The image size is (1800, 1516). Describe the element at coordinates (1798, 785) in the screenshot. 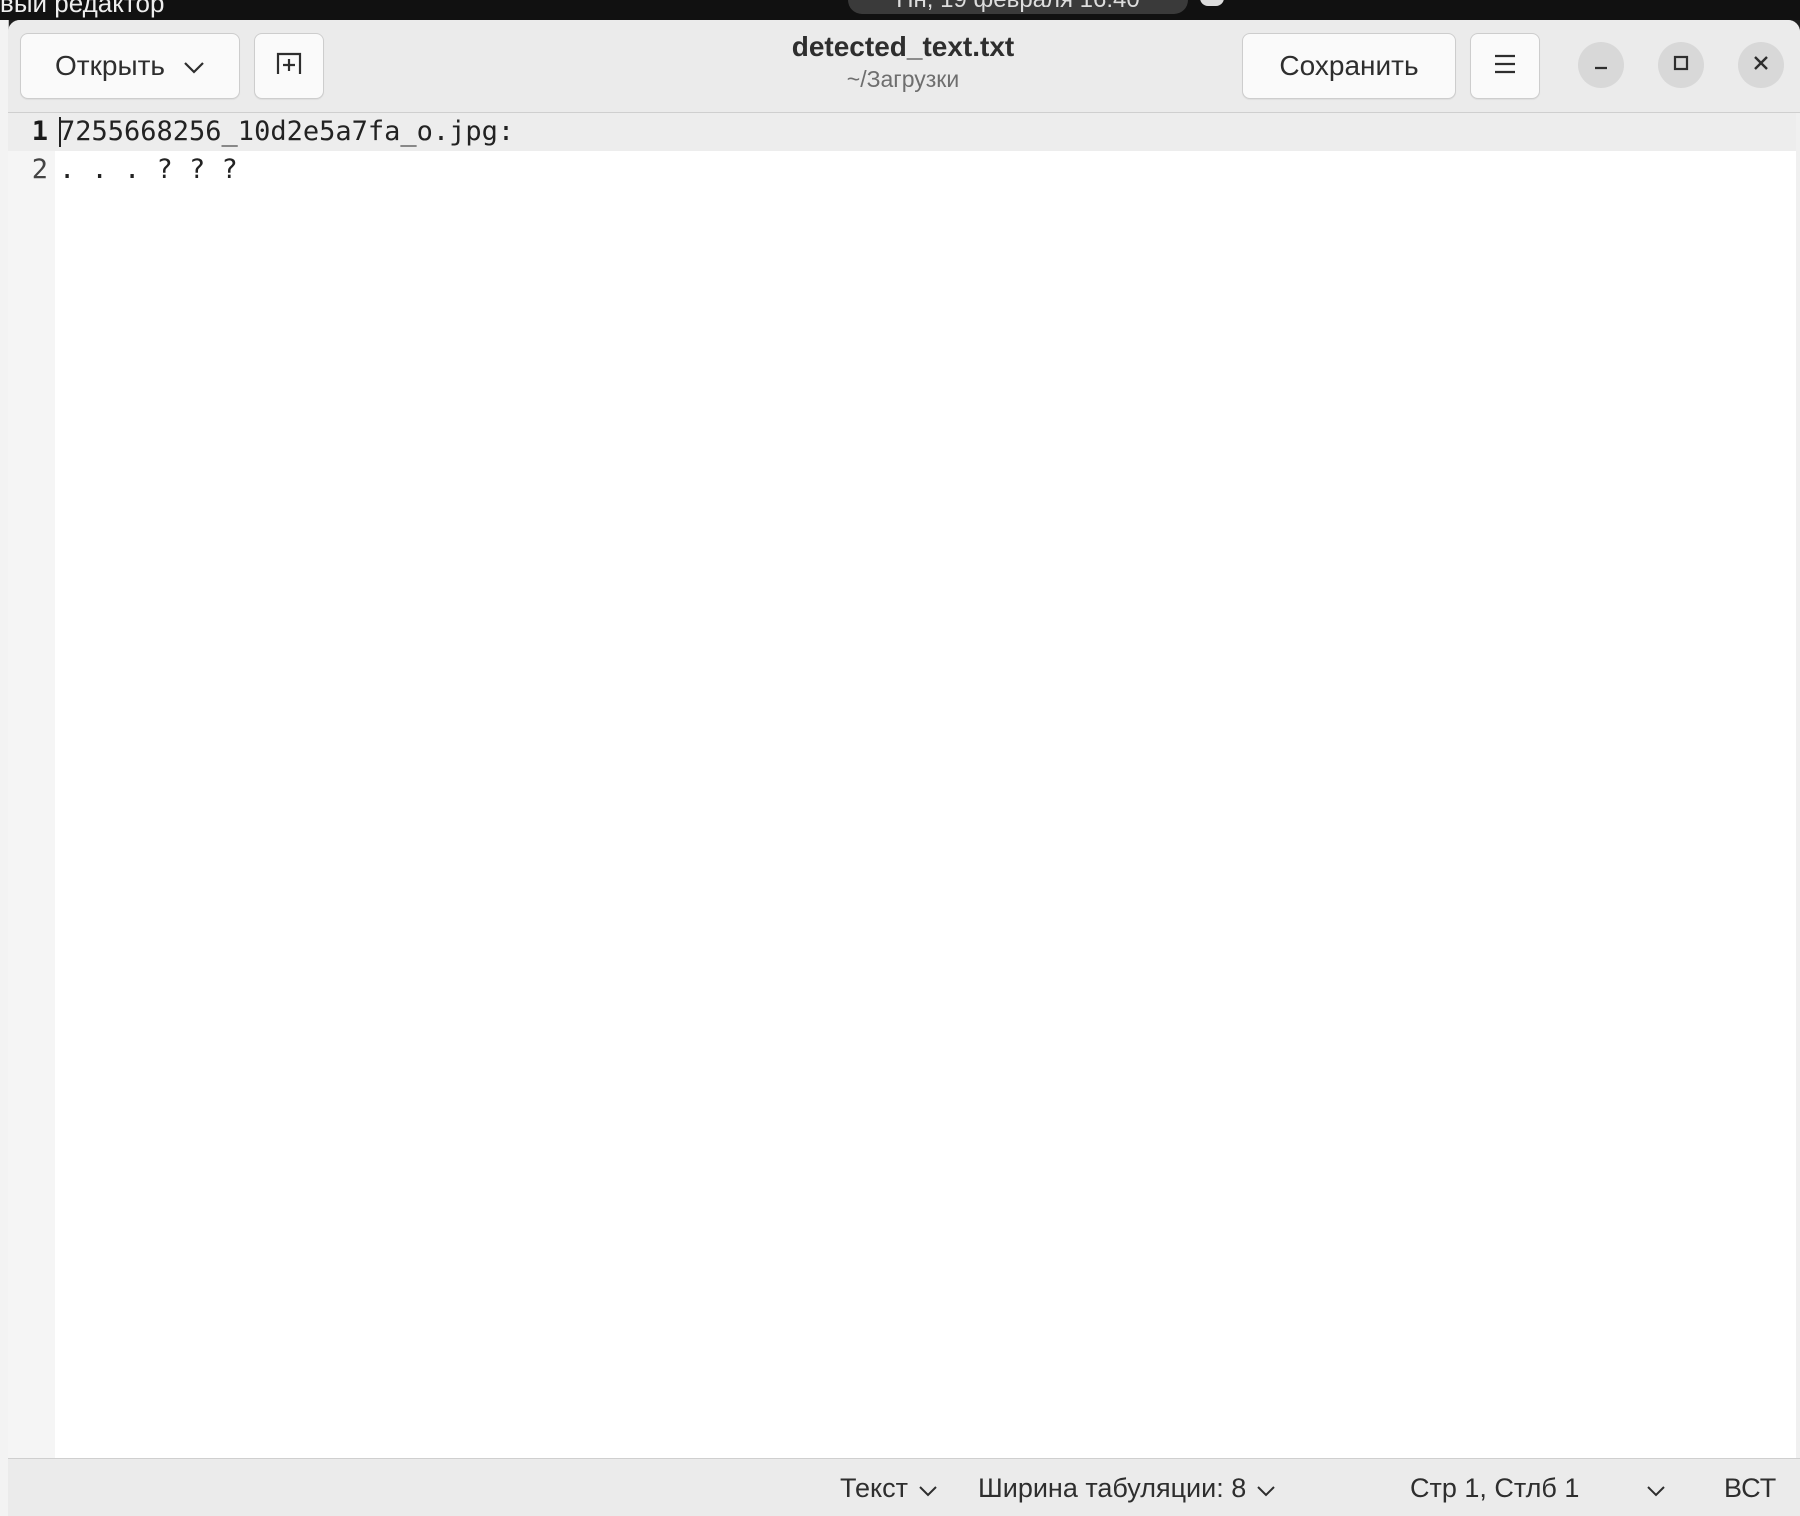

I see `vertical-scrollbar` at that location.